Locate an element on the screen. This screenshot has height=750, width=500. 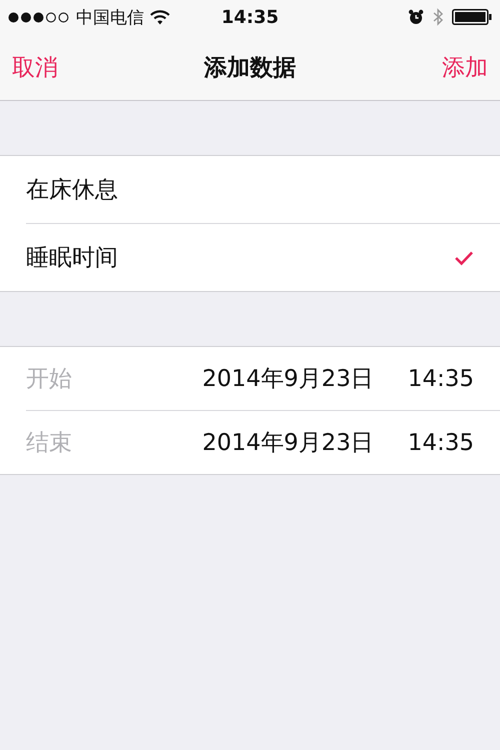
time-label: 开始 is located at coordinates (49, 379).